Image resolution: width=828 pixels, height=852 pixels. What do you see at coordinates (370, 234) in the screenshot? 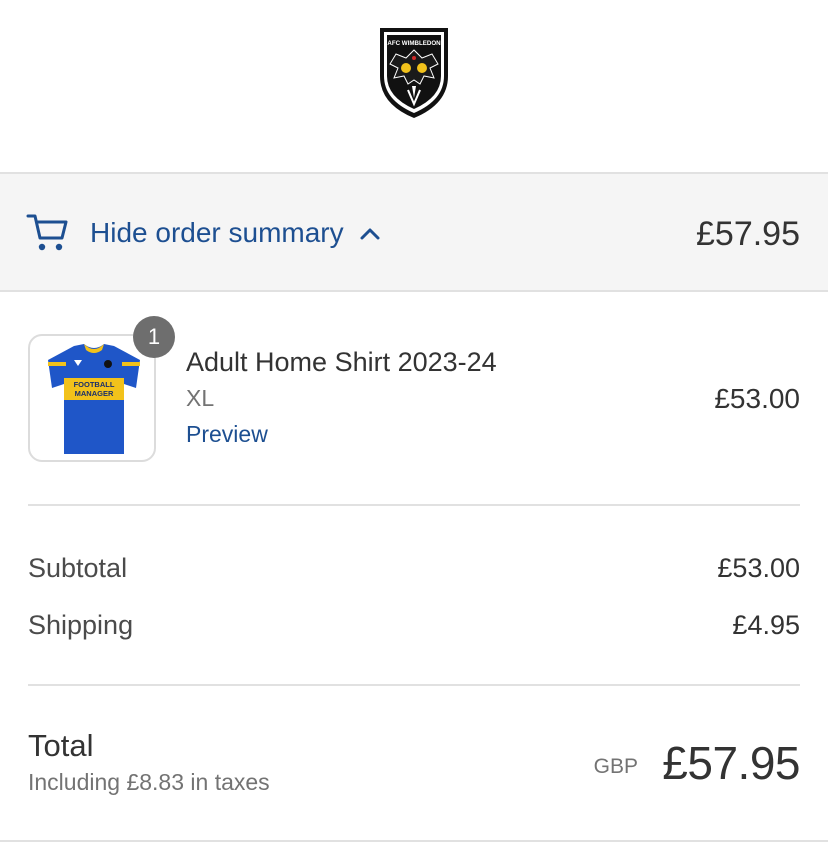
I see `chevron-up-icon` at bounding box center [370, 234].